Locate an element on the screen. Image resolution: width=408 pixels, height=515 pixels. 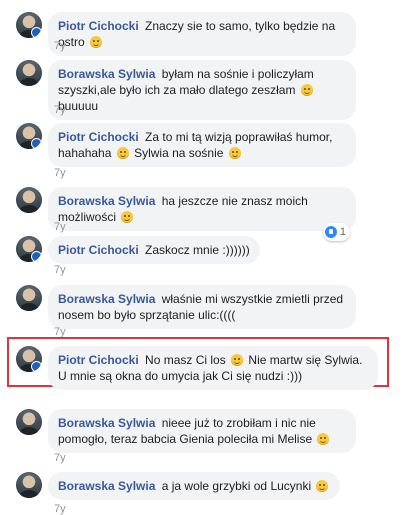
reaction-count: 1 is located at coordinates (342, 232).